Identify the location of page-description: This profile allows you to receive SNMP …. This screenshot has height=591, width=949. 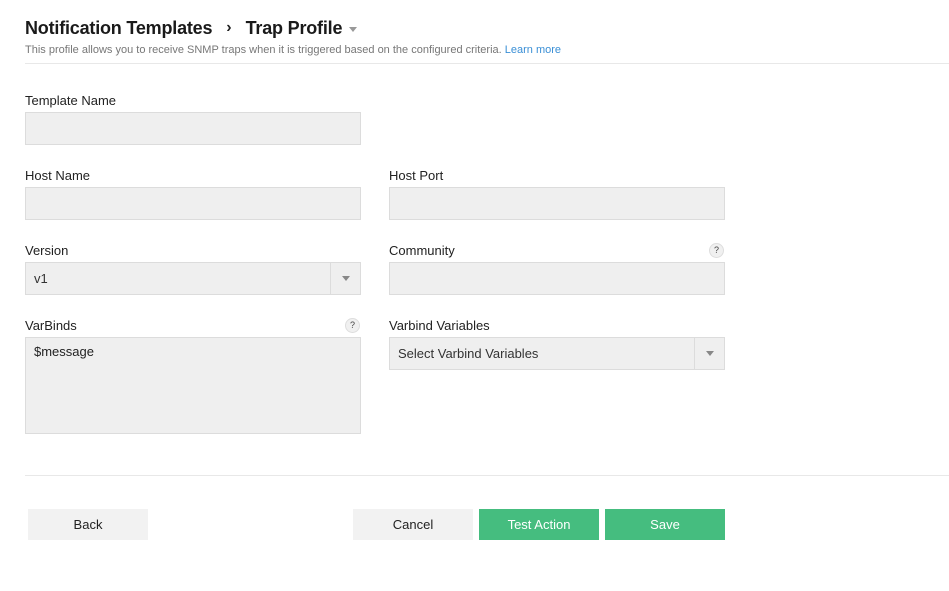
(293, 50).